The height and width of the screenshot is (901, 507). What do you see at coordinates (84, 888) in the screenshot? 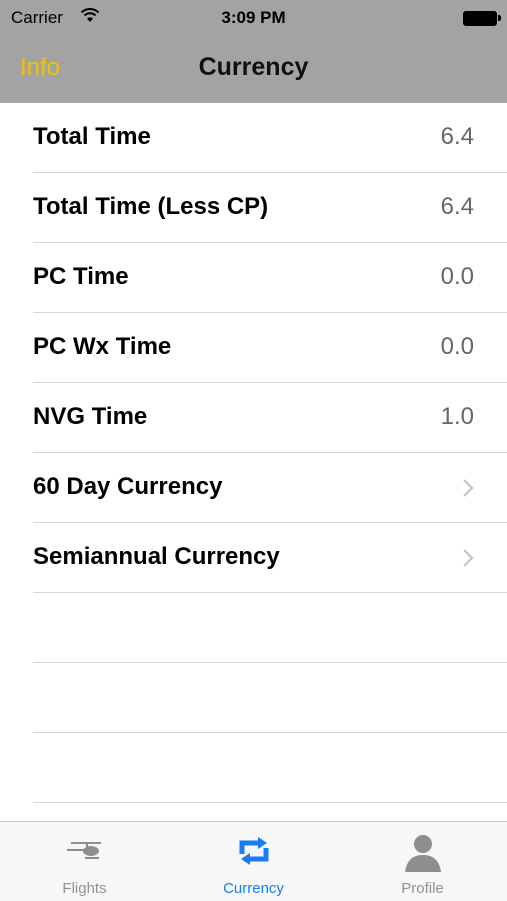
I see `tab-label: Flights` at bounding box center [84, 888].